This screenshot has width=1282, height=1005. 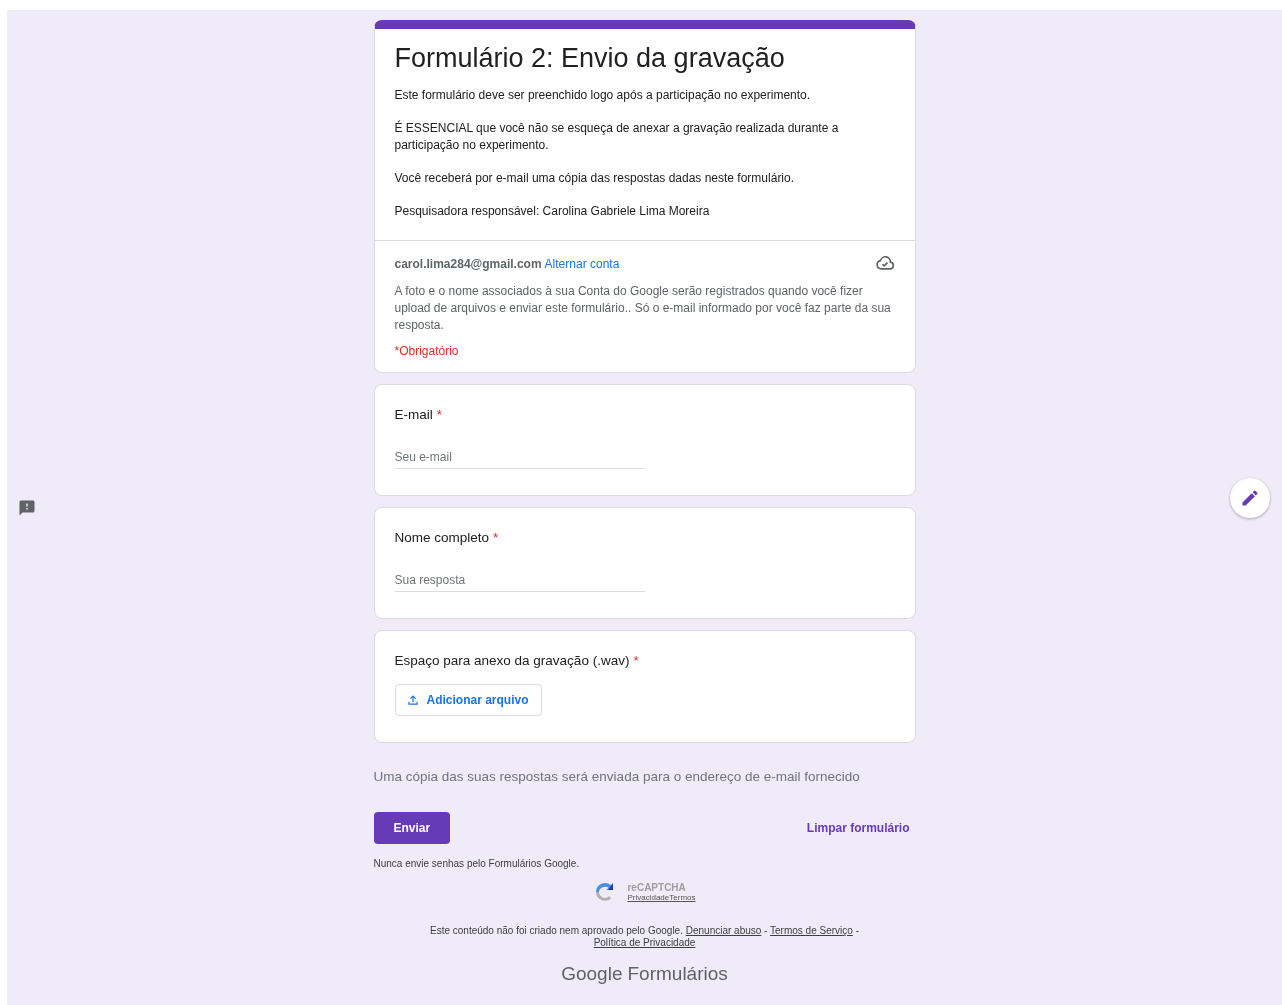 What do you see at coordinates (468, 700) in the screenshot?
I see `add-file-button: Adicionar arquivo` at bounding box center [468, 700].